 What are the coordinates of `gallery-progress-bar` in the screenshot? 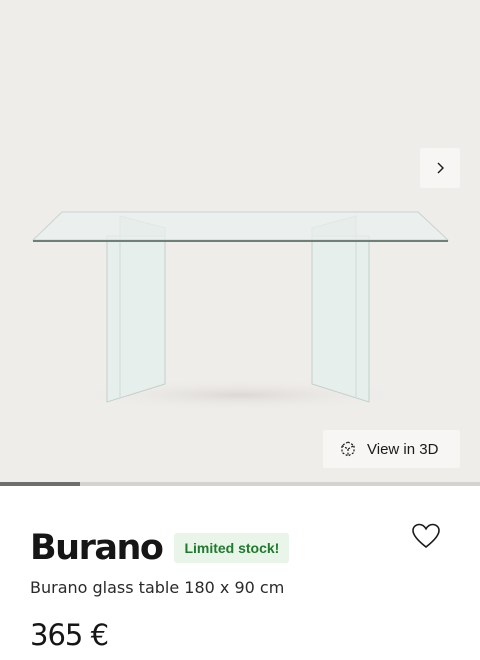 It's located at (240, 484).